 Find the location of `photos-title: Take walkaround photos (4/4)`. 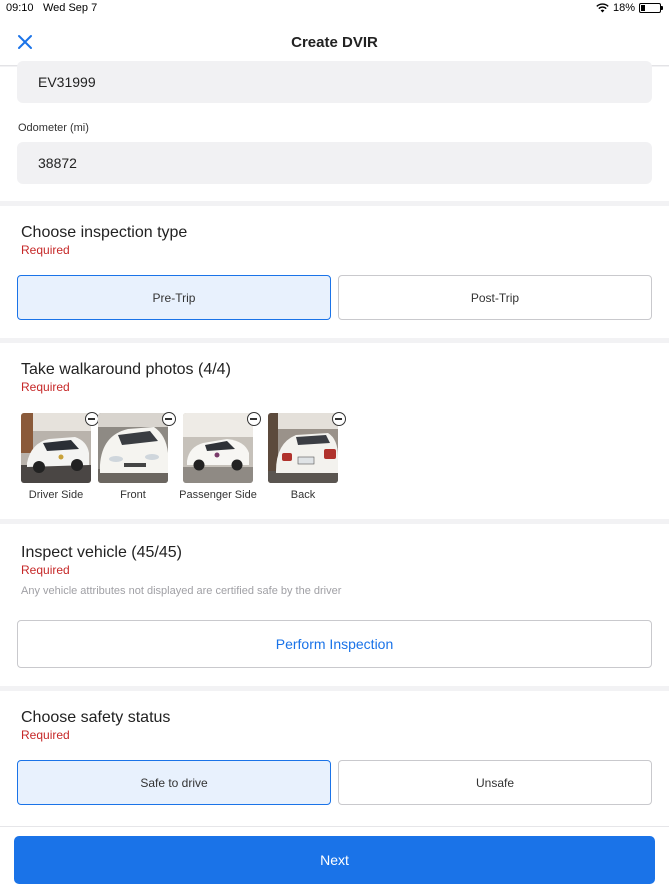

photos-title: Take walkaround photos (4/4) is located at coordinates (126, 369).